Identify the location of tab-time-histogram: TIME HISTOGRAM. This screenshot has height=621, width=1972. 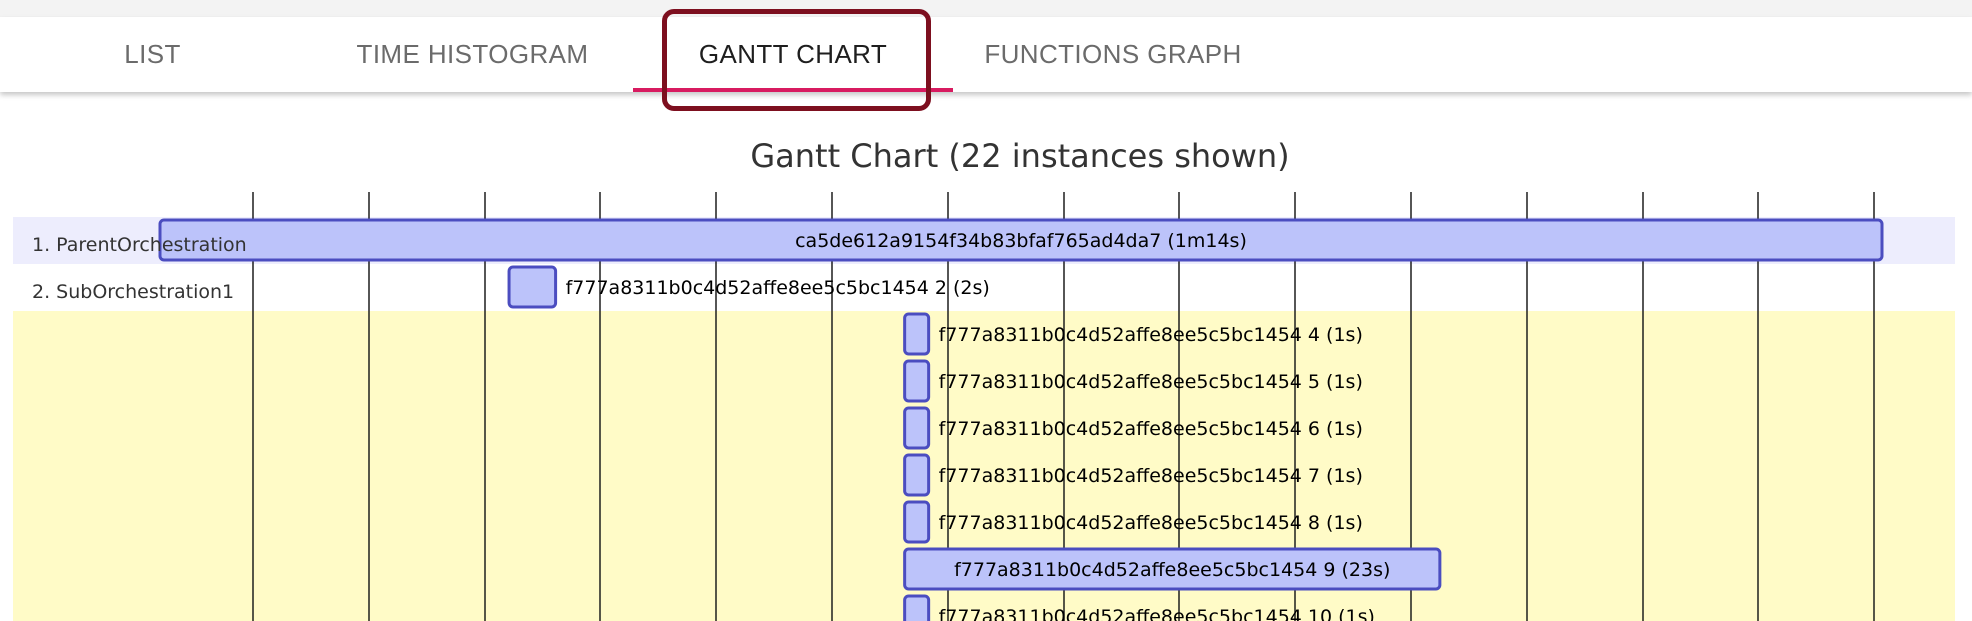
(472, 54).